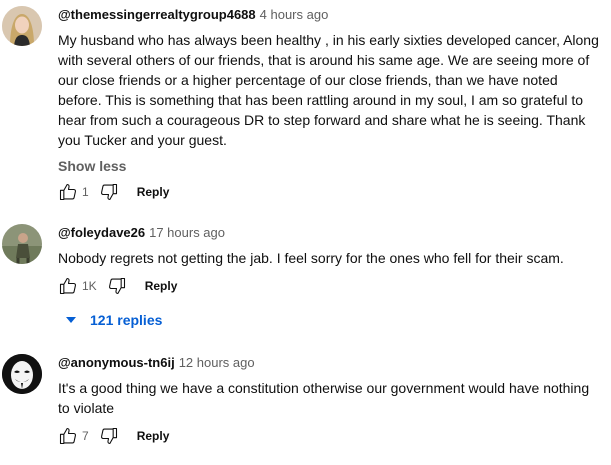 The height and width of the screenshot is (465, 611). What do you see at coordinates (329, 363) in the screenshot?
I see `comment-header: @anonymous-tn6ij 12 hours ago` at bounding box center [329, 363].